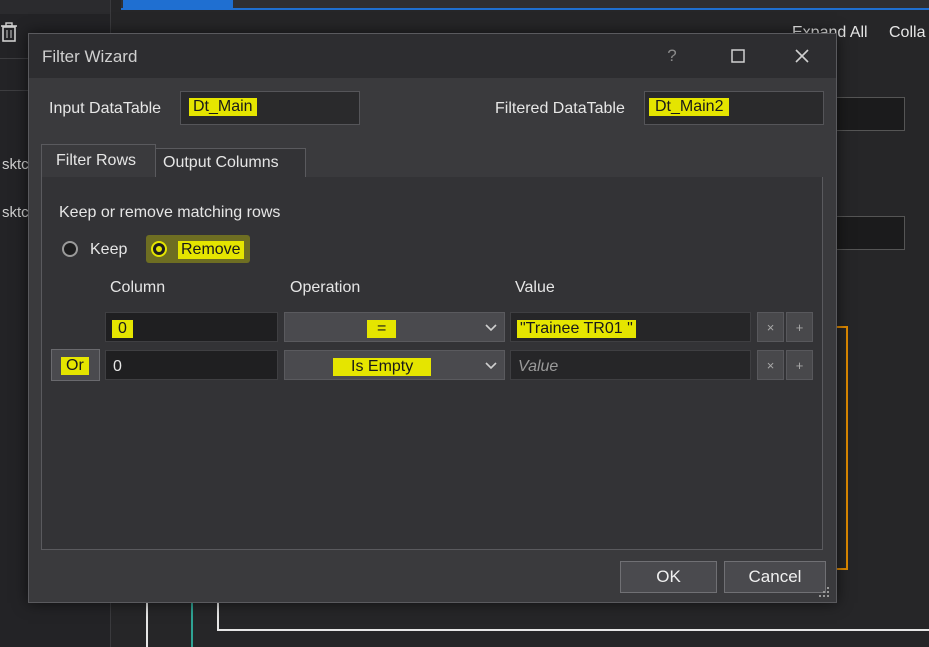 The image size is (929, 647). What do you see at coordinates (270, 108) in the screenshot?
I see `input-datatable-field: Dt_Main` at bounding box center [270, 108].